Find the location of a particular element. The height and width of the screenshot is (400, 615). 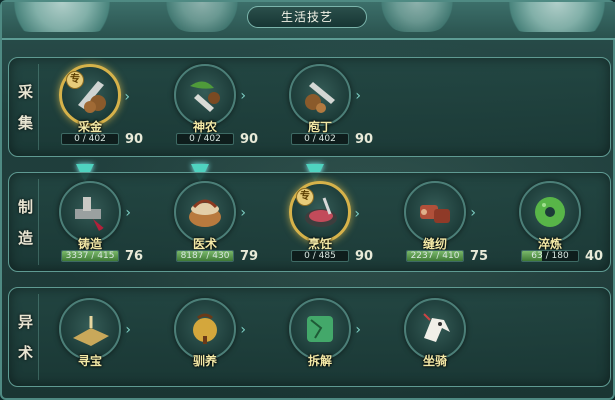

fabric-roll-icon is located at coordinates (435, 214).